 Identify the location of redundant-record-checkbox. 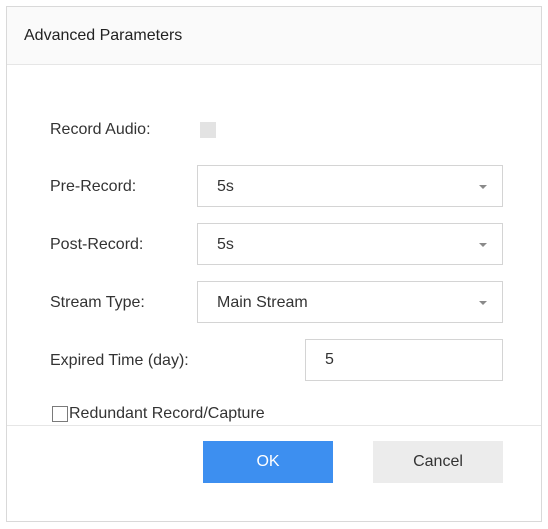
(60, 414).